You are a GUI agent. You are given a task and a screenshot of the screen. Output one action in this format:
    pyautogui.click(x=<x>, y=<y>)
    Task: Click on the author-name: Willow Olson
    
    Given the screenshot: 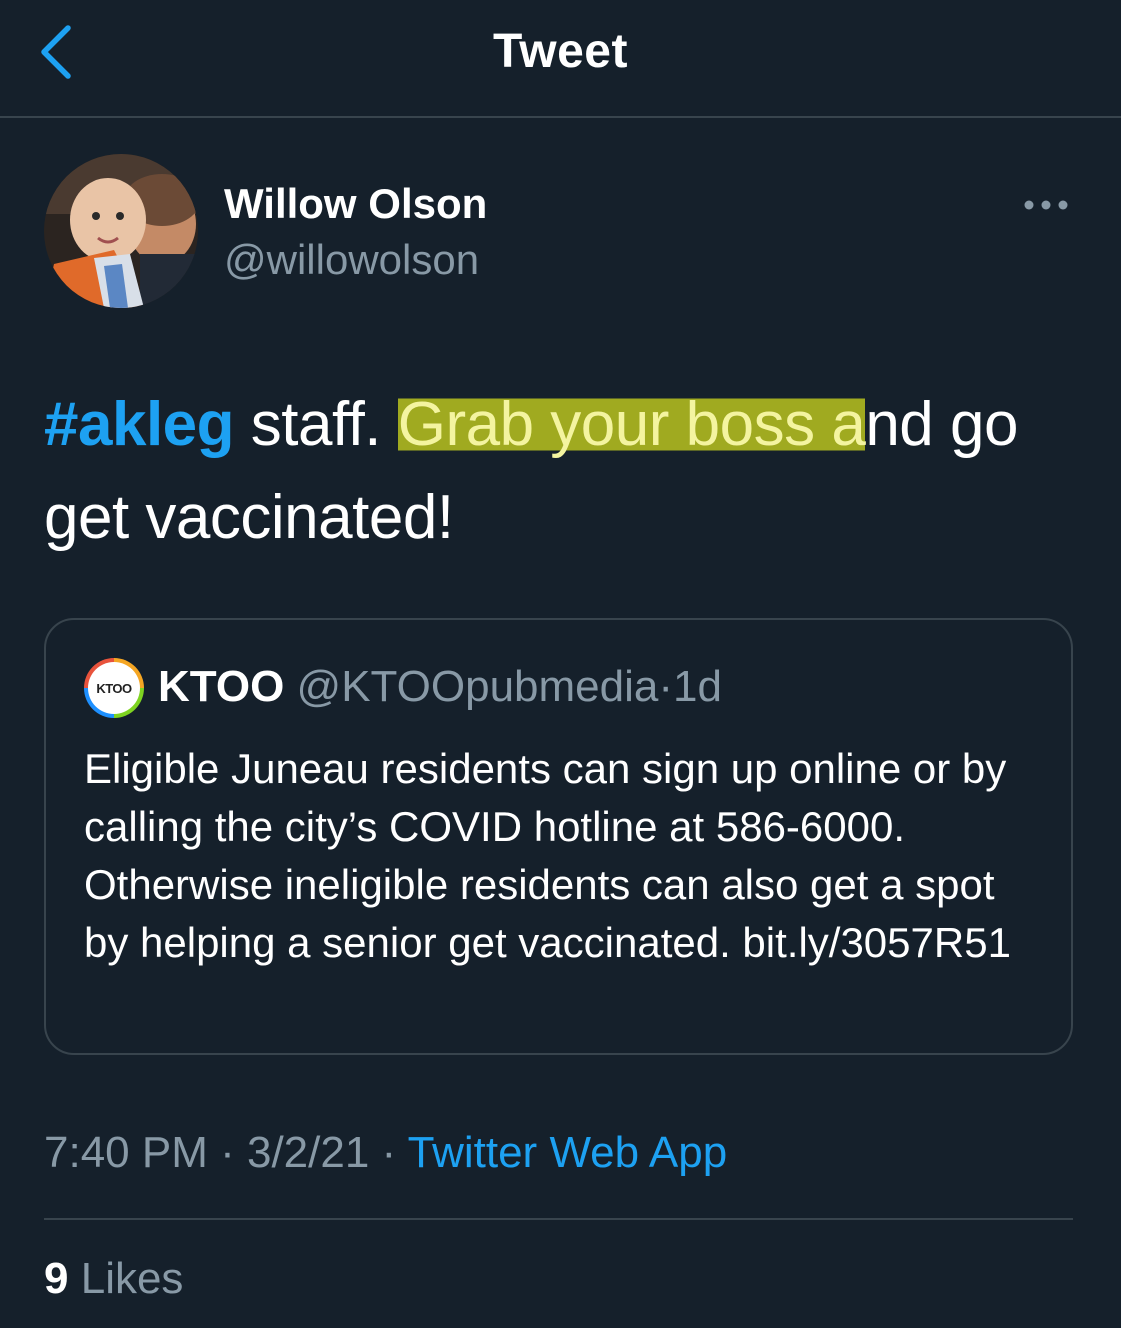 What is the action you would take?
    pyautogui.click(x=355, y=204)
    